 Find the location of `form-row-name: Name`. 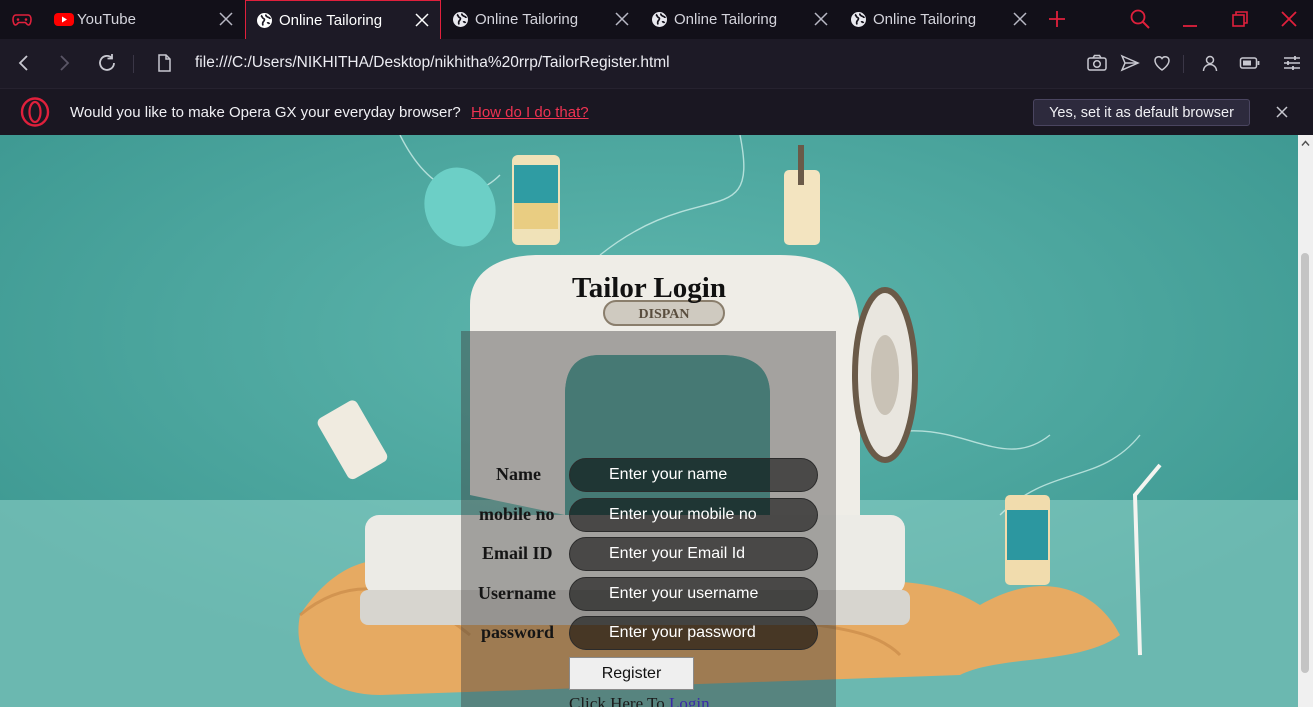

form-row-name: Name is located at coordinates (648, 475).